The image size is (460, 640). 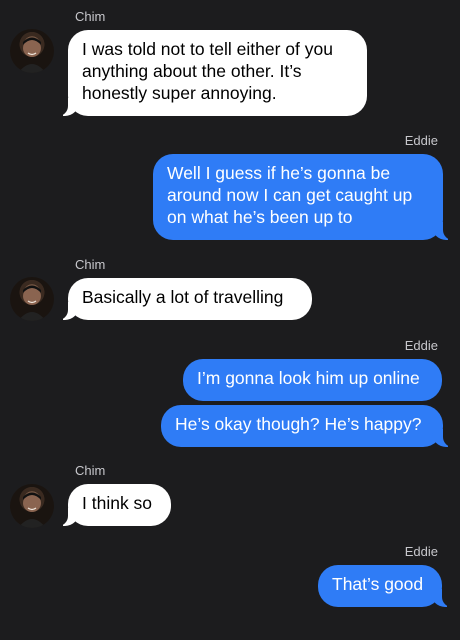 I want to click on message-text: That’s good, so click(x=378, y=584).